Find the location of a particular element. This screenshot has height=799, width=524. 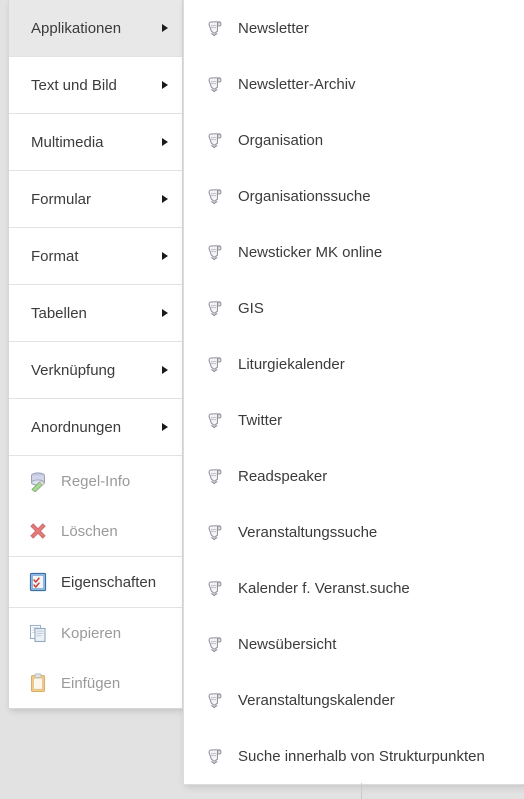

menu-item-label: Text und Bild is located at coordinates (74, 85).